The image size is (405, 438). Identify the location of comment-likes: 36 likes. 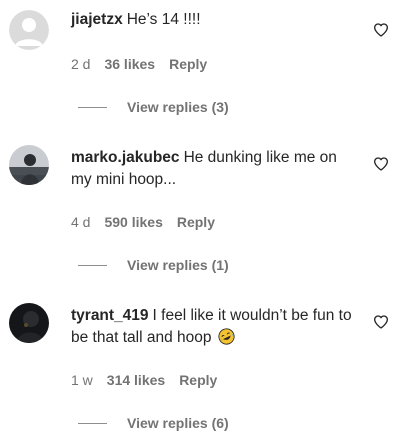
(129, 64).